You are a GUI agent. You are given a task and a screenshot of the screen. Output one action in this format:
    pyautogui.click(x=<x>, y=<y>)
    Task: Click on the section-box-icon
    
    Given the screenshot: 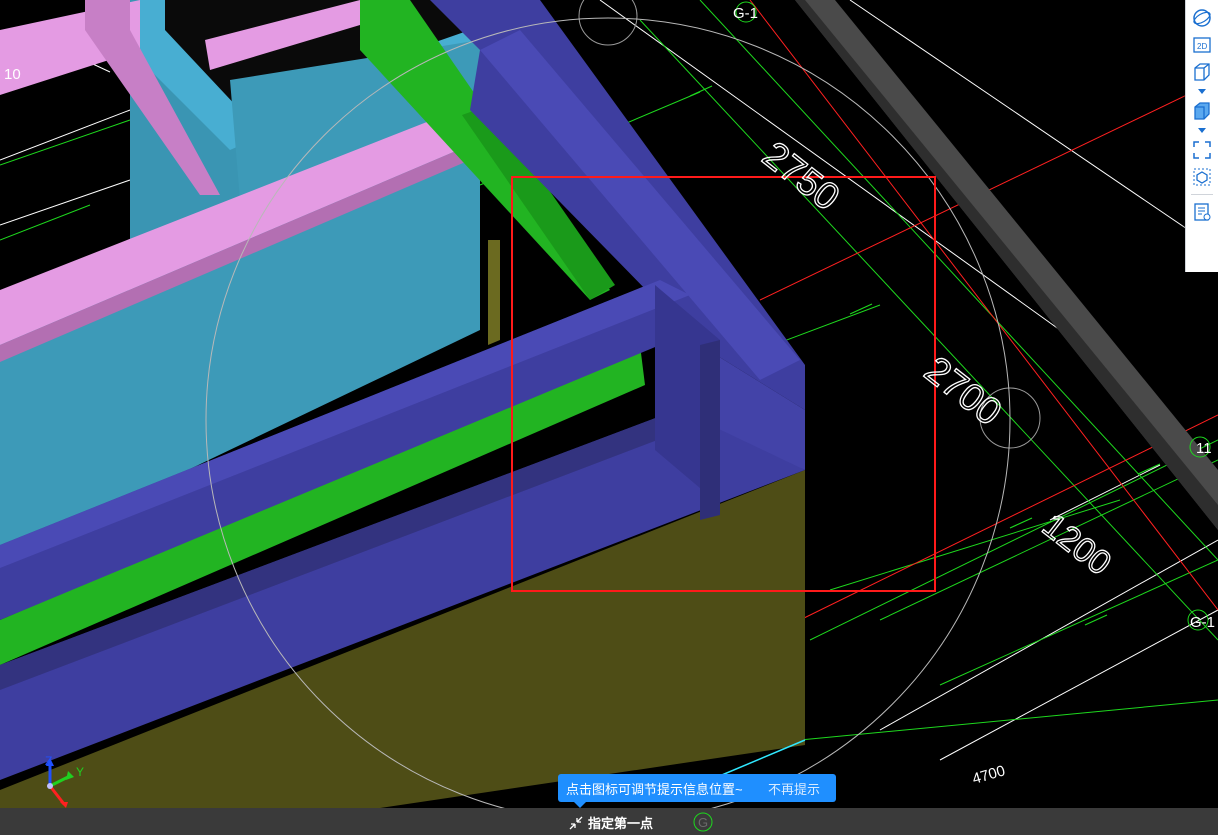 What is the action you would take?
    pyautogui.click(x=1202, y=177)
    